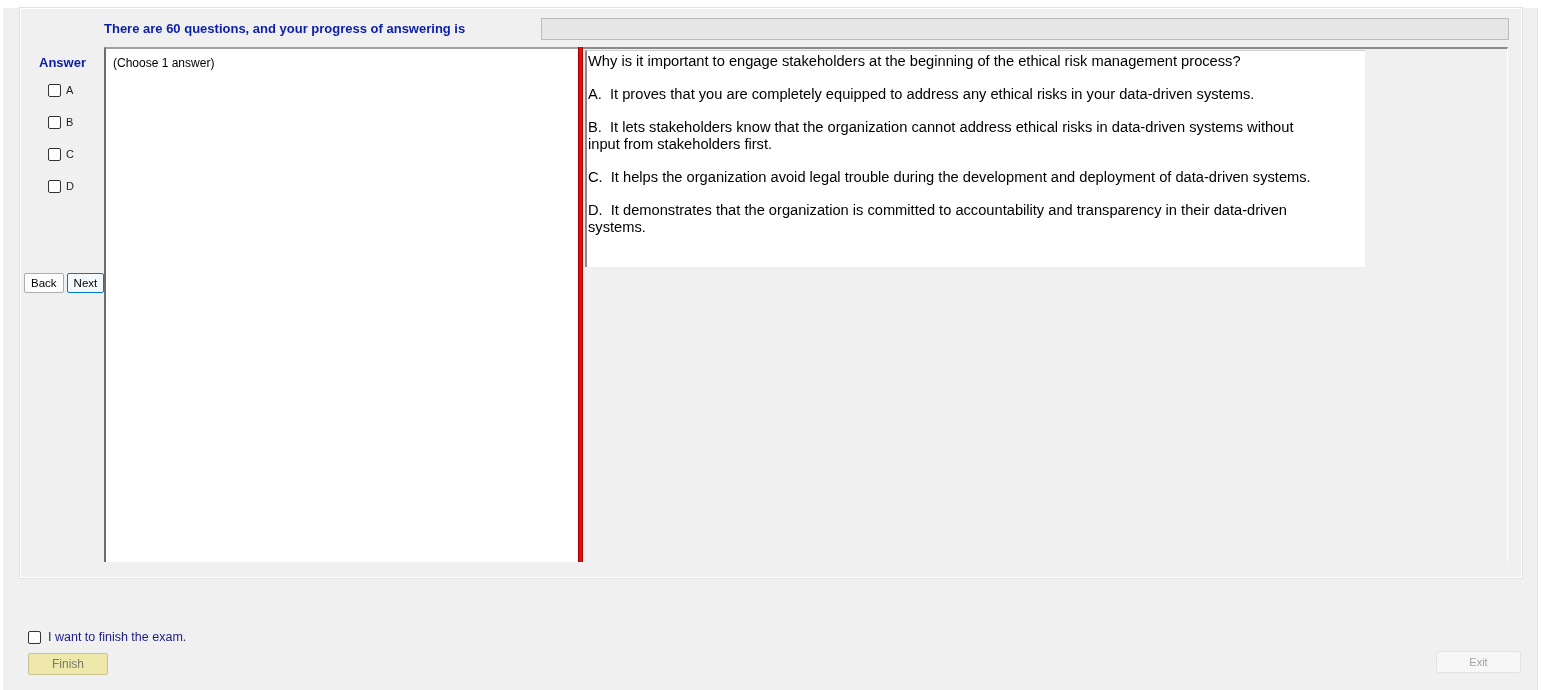  I want to click on choice-text: A. It proves that you are completely equipped to address any ethical risks in your data-driven systems., so click(922, 94).